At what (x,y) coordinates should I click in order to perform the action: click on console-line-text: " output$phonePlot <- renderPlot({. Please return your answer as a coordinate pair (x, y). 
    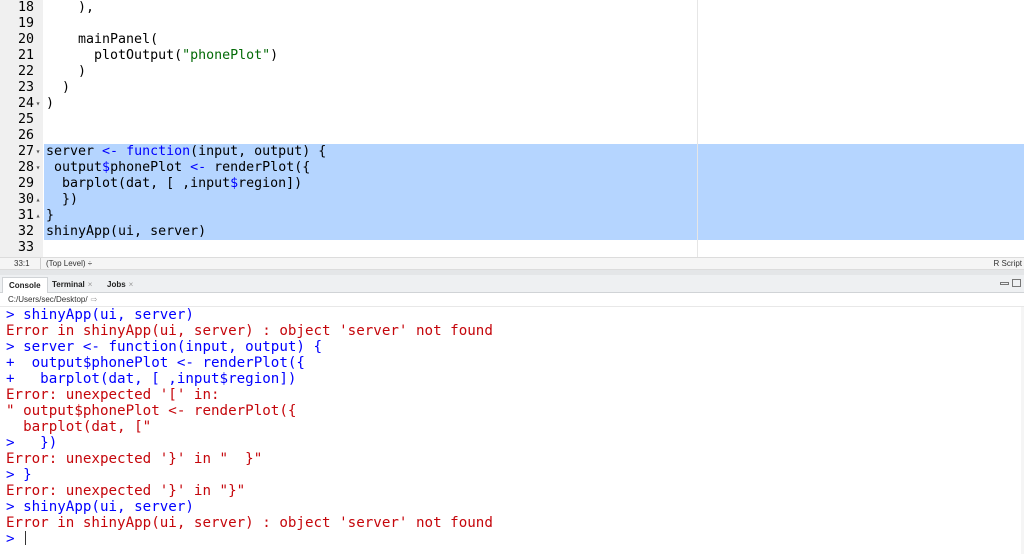
    Looking at the image, I should click on (151, 411).